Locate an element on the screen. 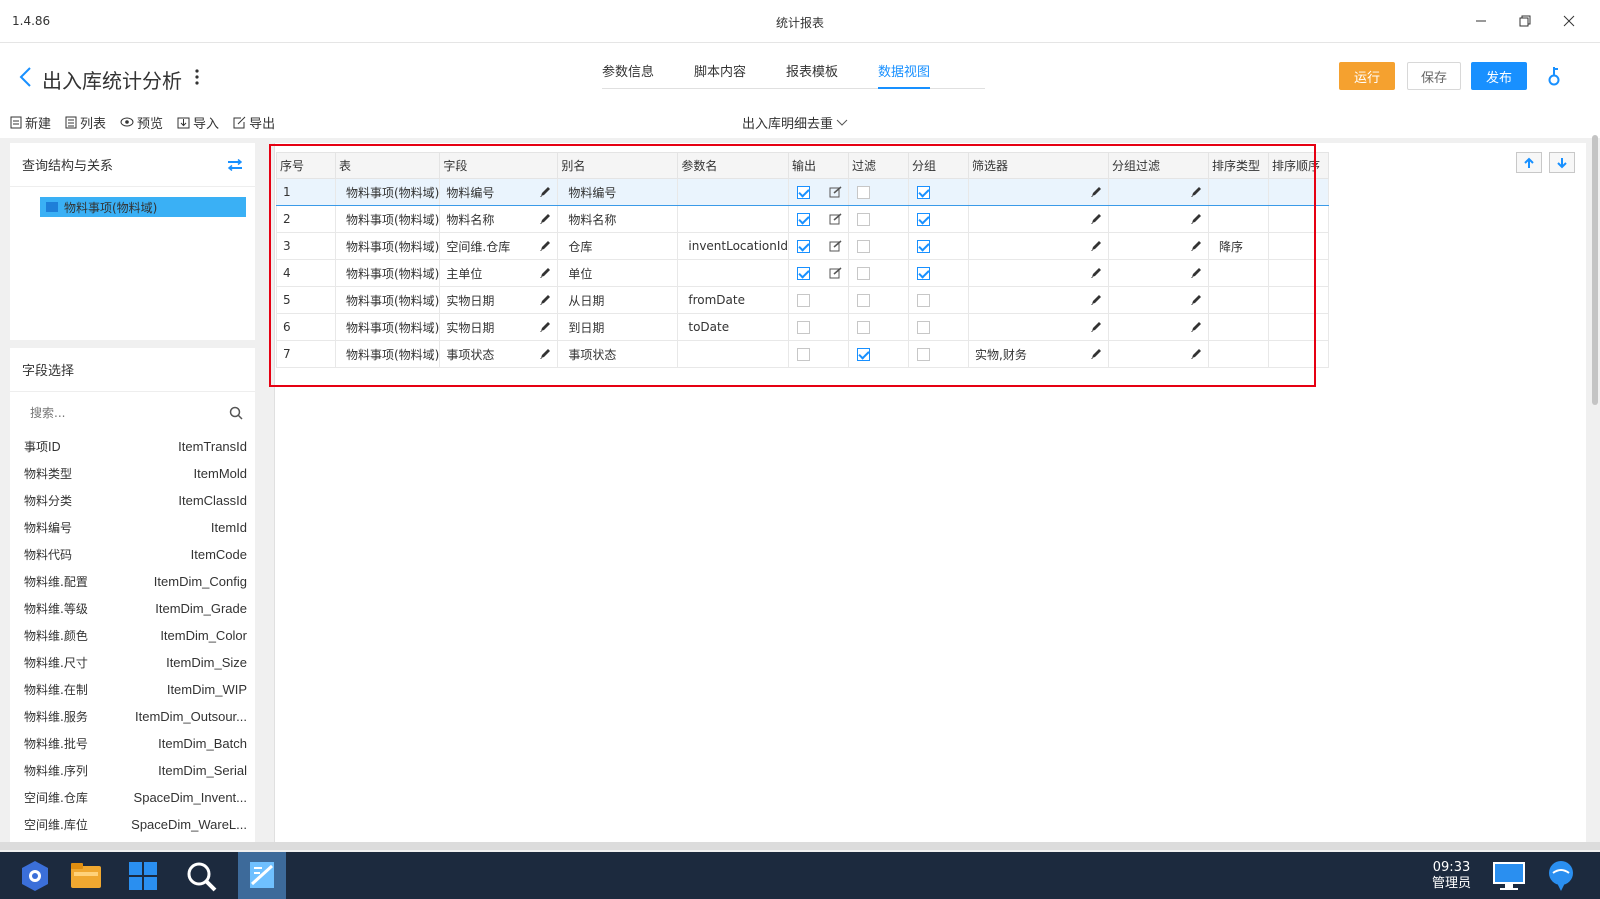 The width and height of the screenshot is (1600, 899). folder-app-icon is located at coordinates (86, 876).